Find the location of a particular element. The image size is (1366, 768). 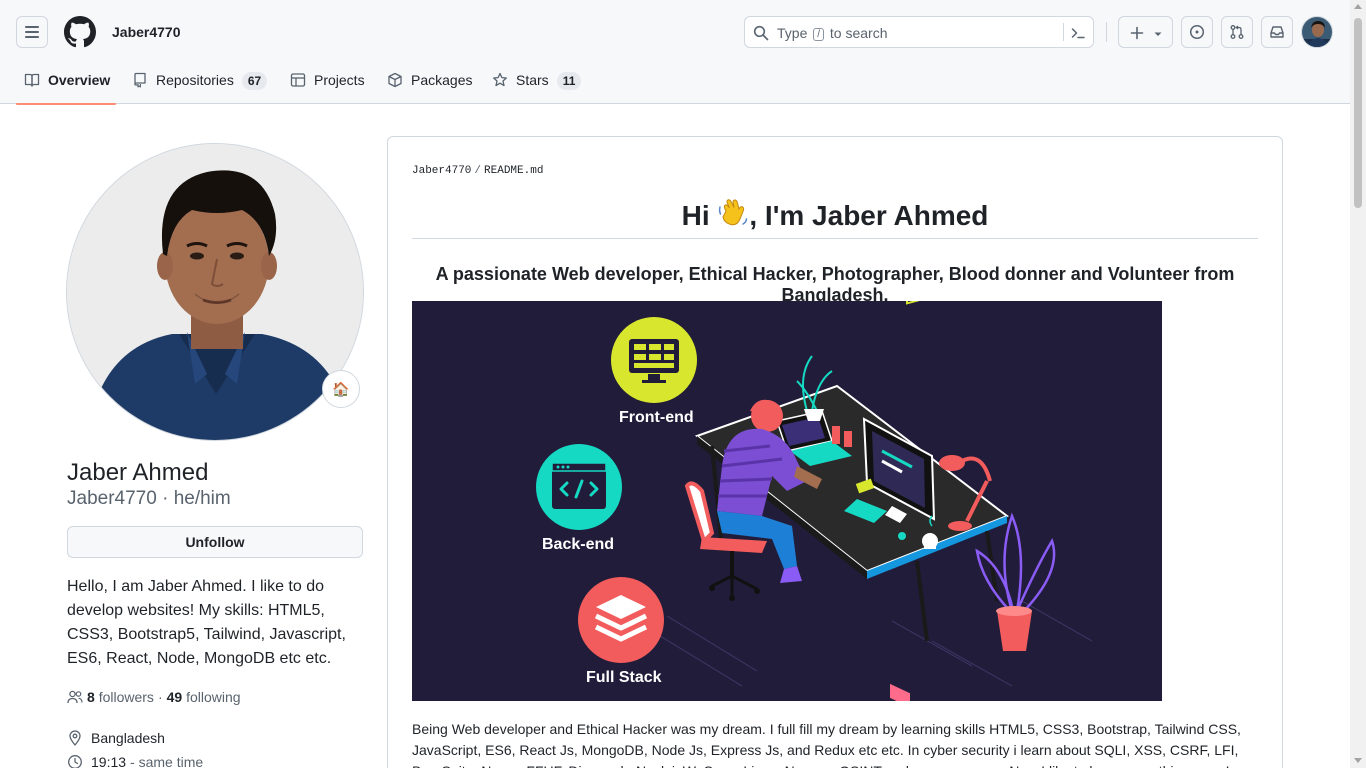

tab-projects: Projects is located at coordinates (327, 84).